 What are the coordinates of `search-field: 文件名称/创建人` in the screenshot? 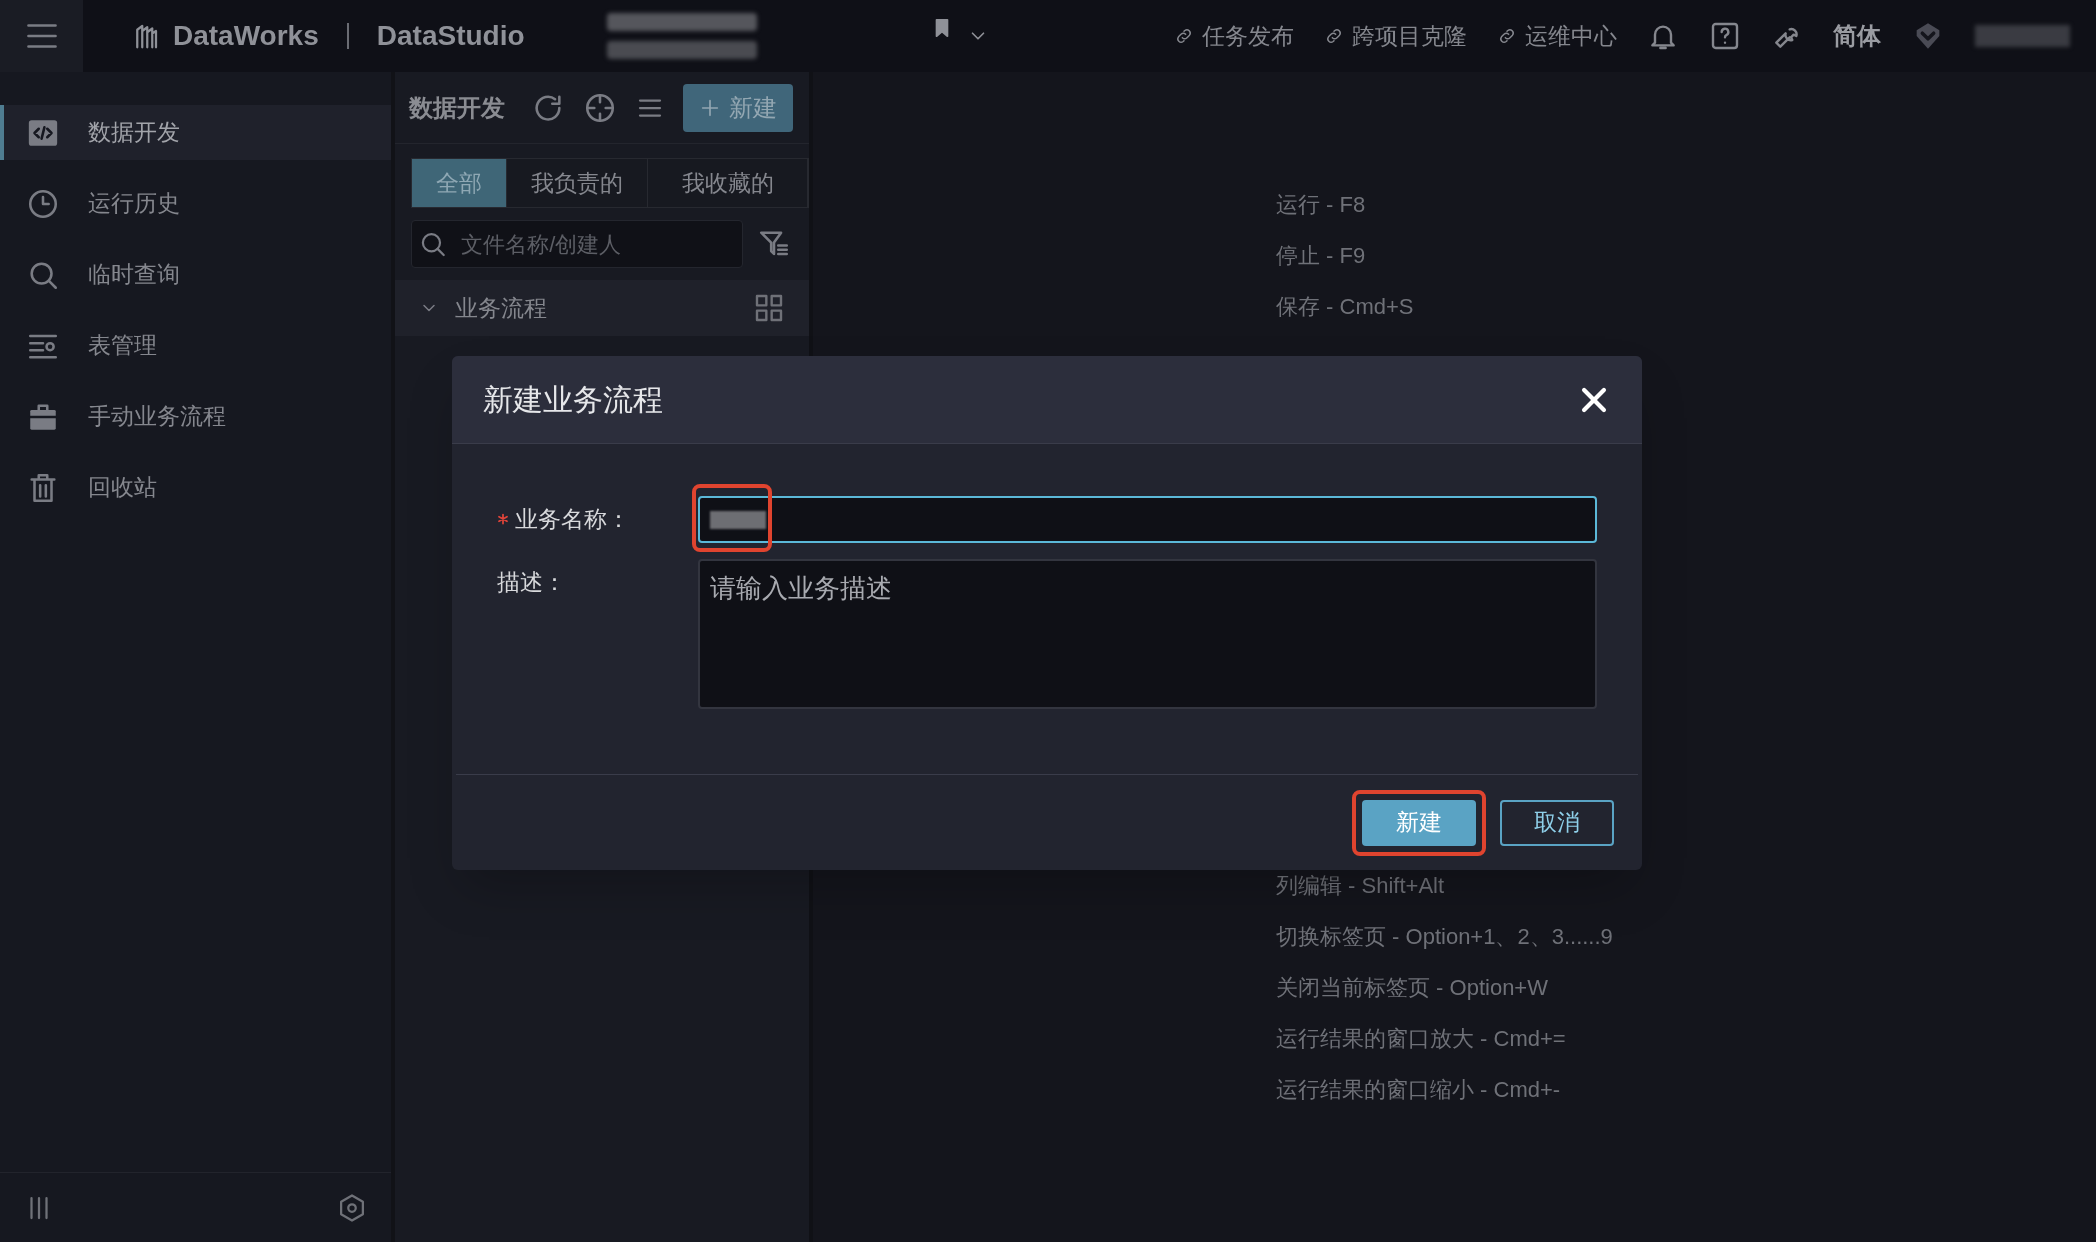 It's located at (577, 244).